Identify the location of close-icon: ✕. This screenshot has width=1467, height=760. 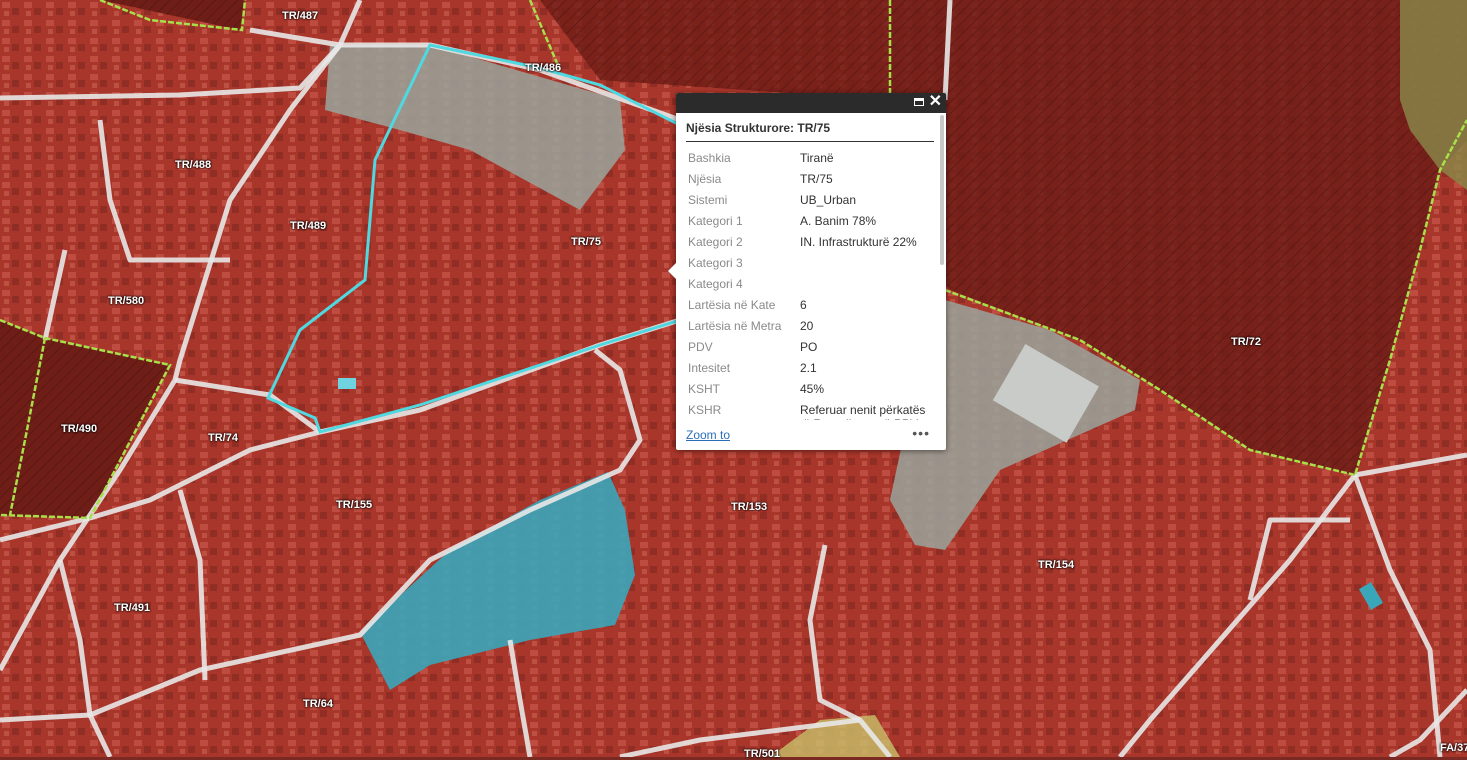
(935, 102).